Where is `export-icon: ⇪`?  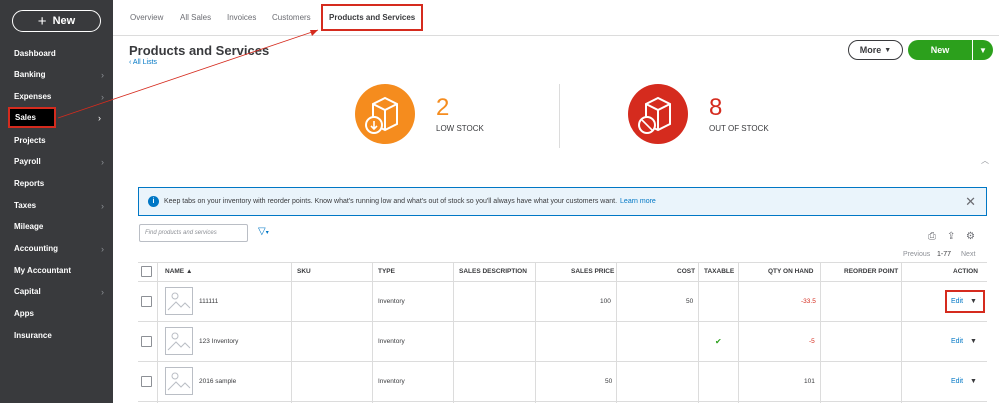
export-icon: ⇪ is located at coordinates (951, 236).